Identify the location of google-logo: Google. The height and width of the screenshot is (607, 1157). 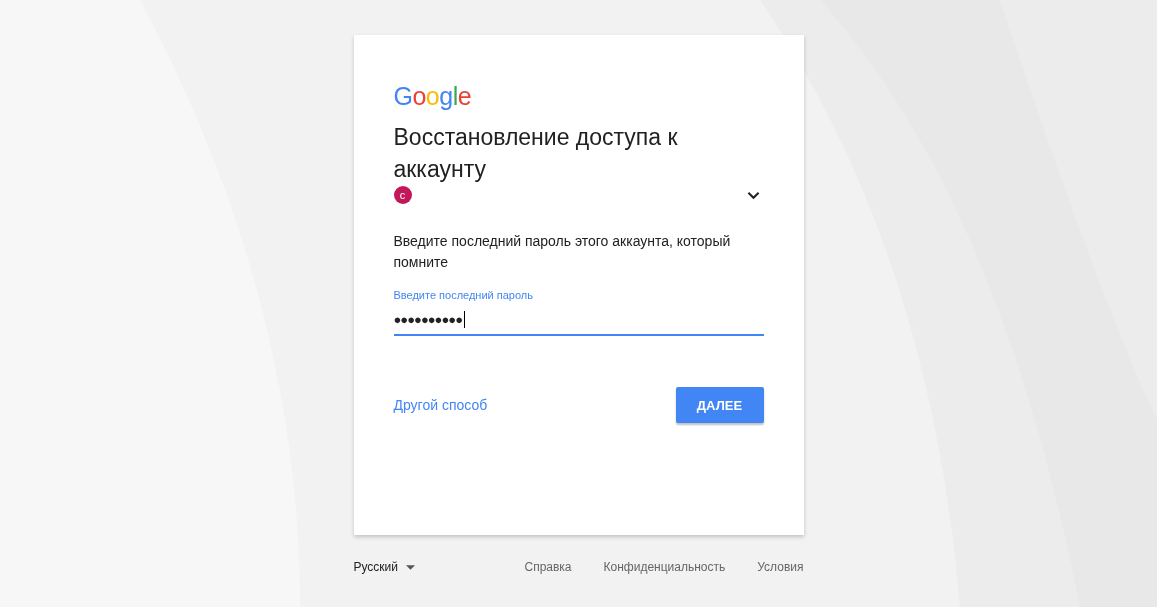
(432, 96).